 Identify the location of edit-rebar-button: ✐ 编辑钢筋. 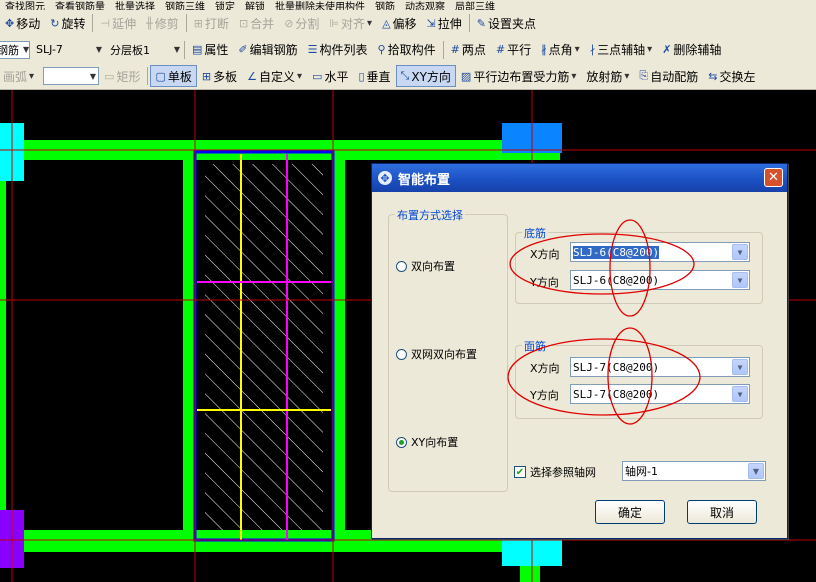
(267, 50).